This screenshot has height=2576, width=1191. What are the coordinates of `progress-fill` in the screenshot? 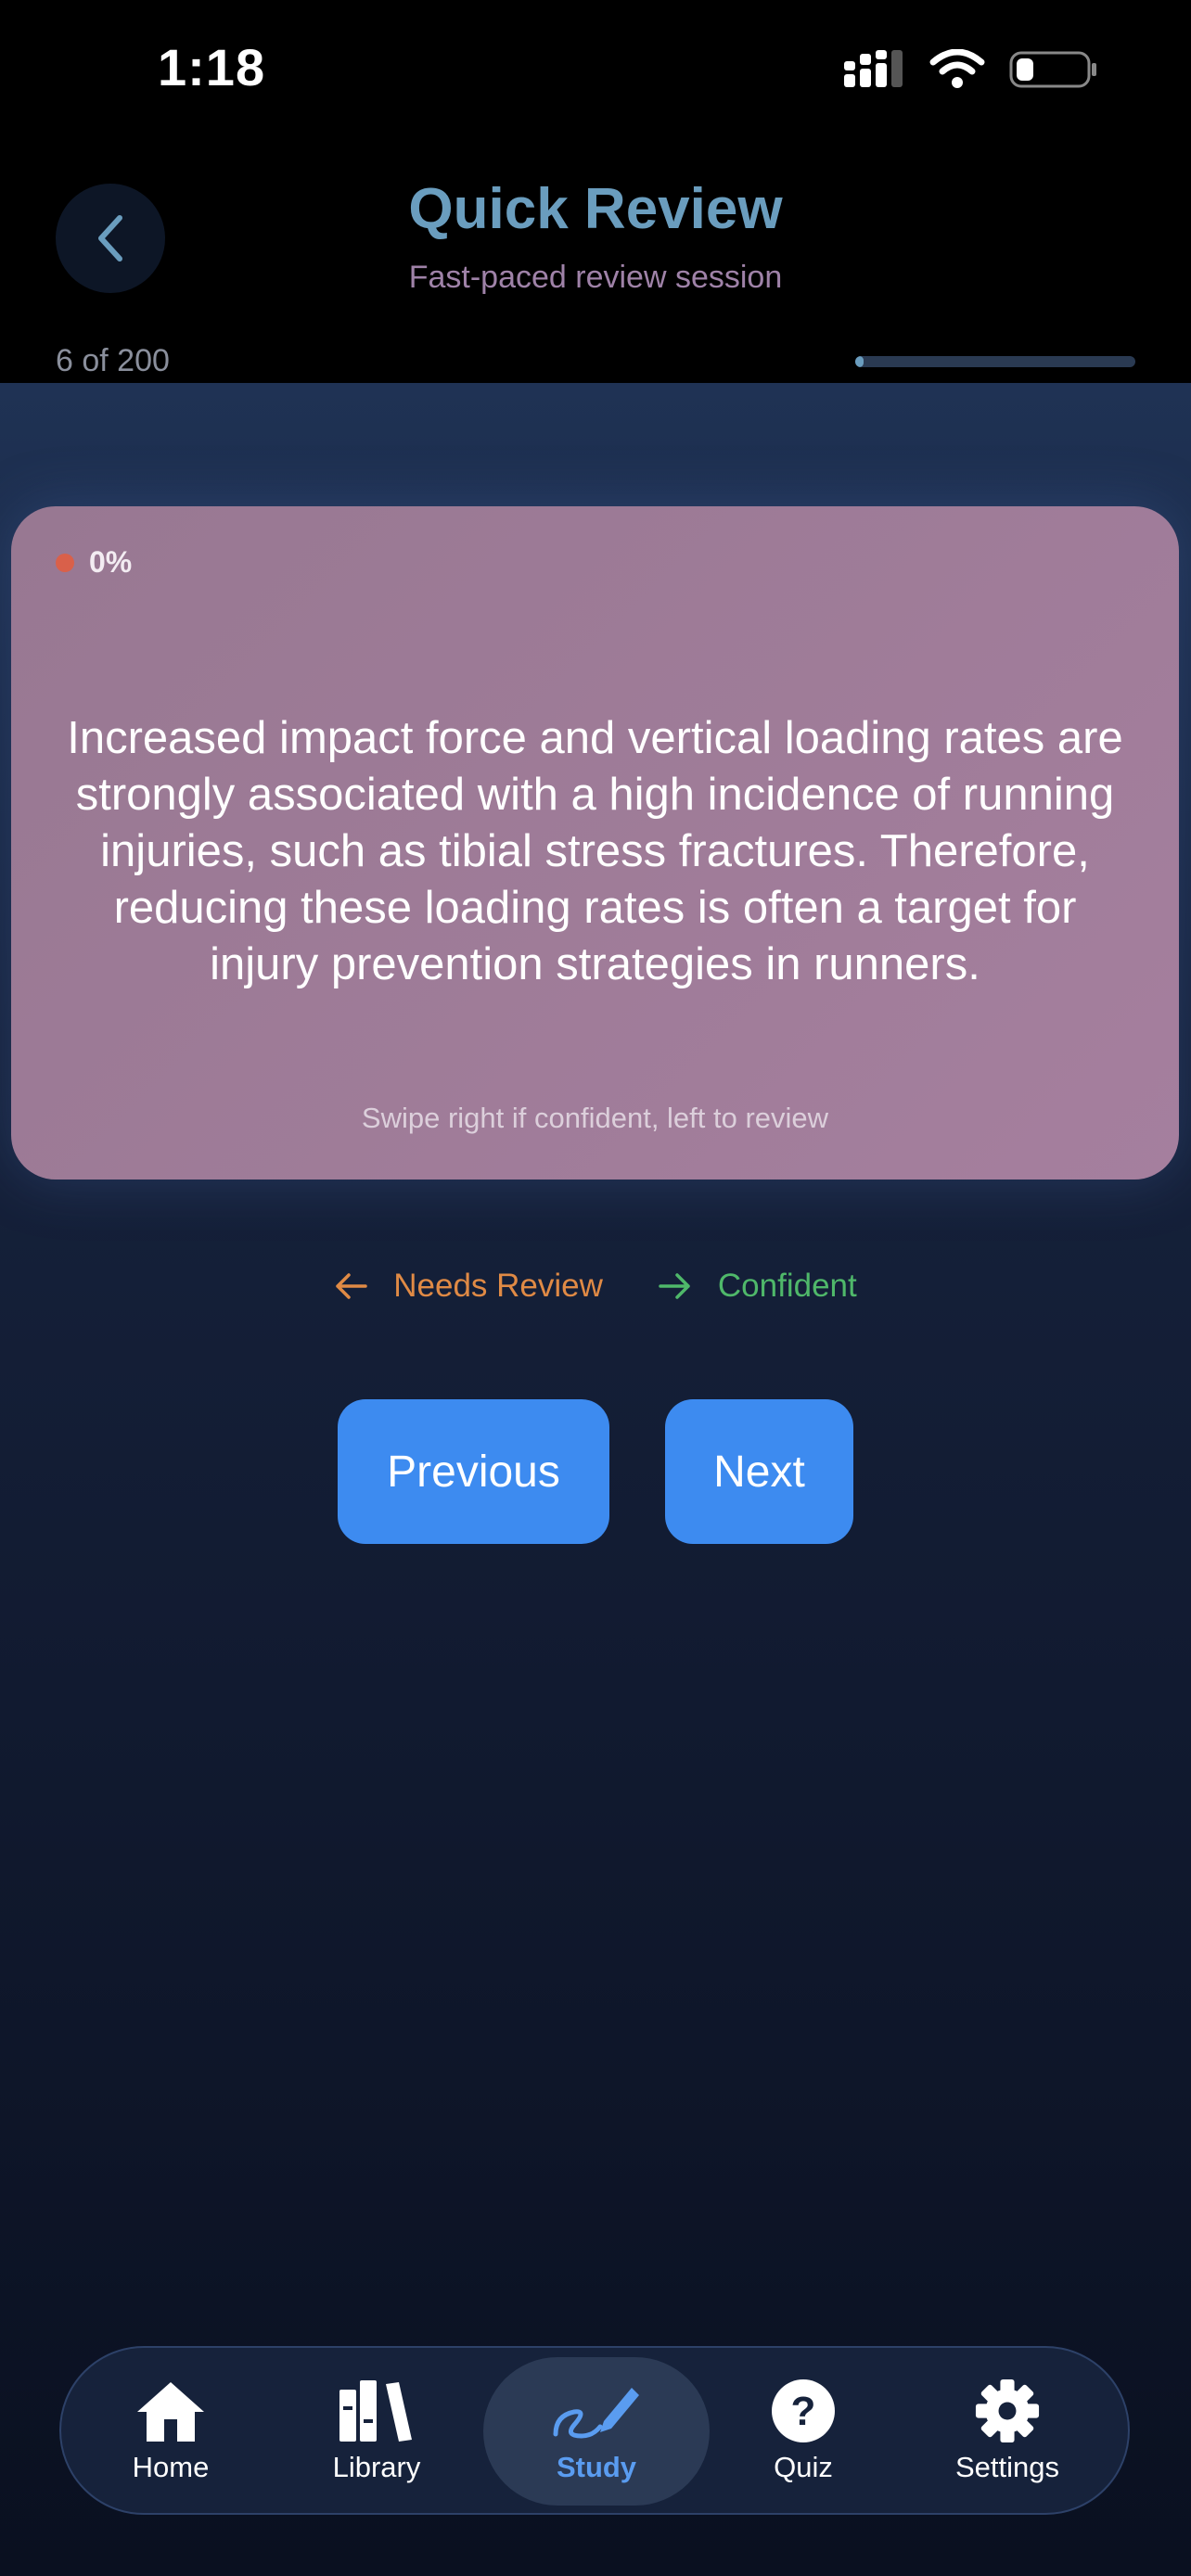 It's located at (859, 361).